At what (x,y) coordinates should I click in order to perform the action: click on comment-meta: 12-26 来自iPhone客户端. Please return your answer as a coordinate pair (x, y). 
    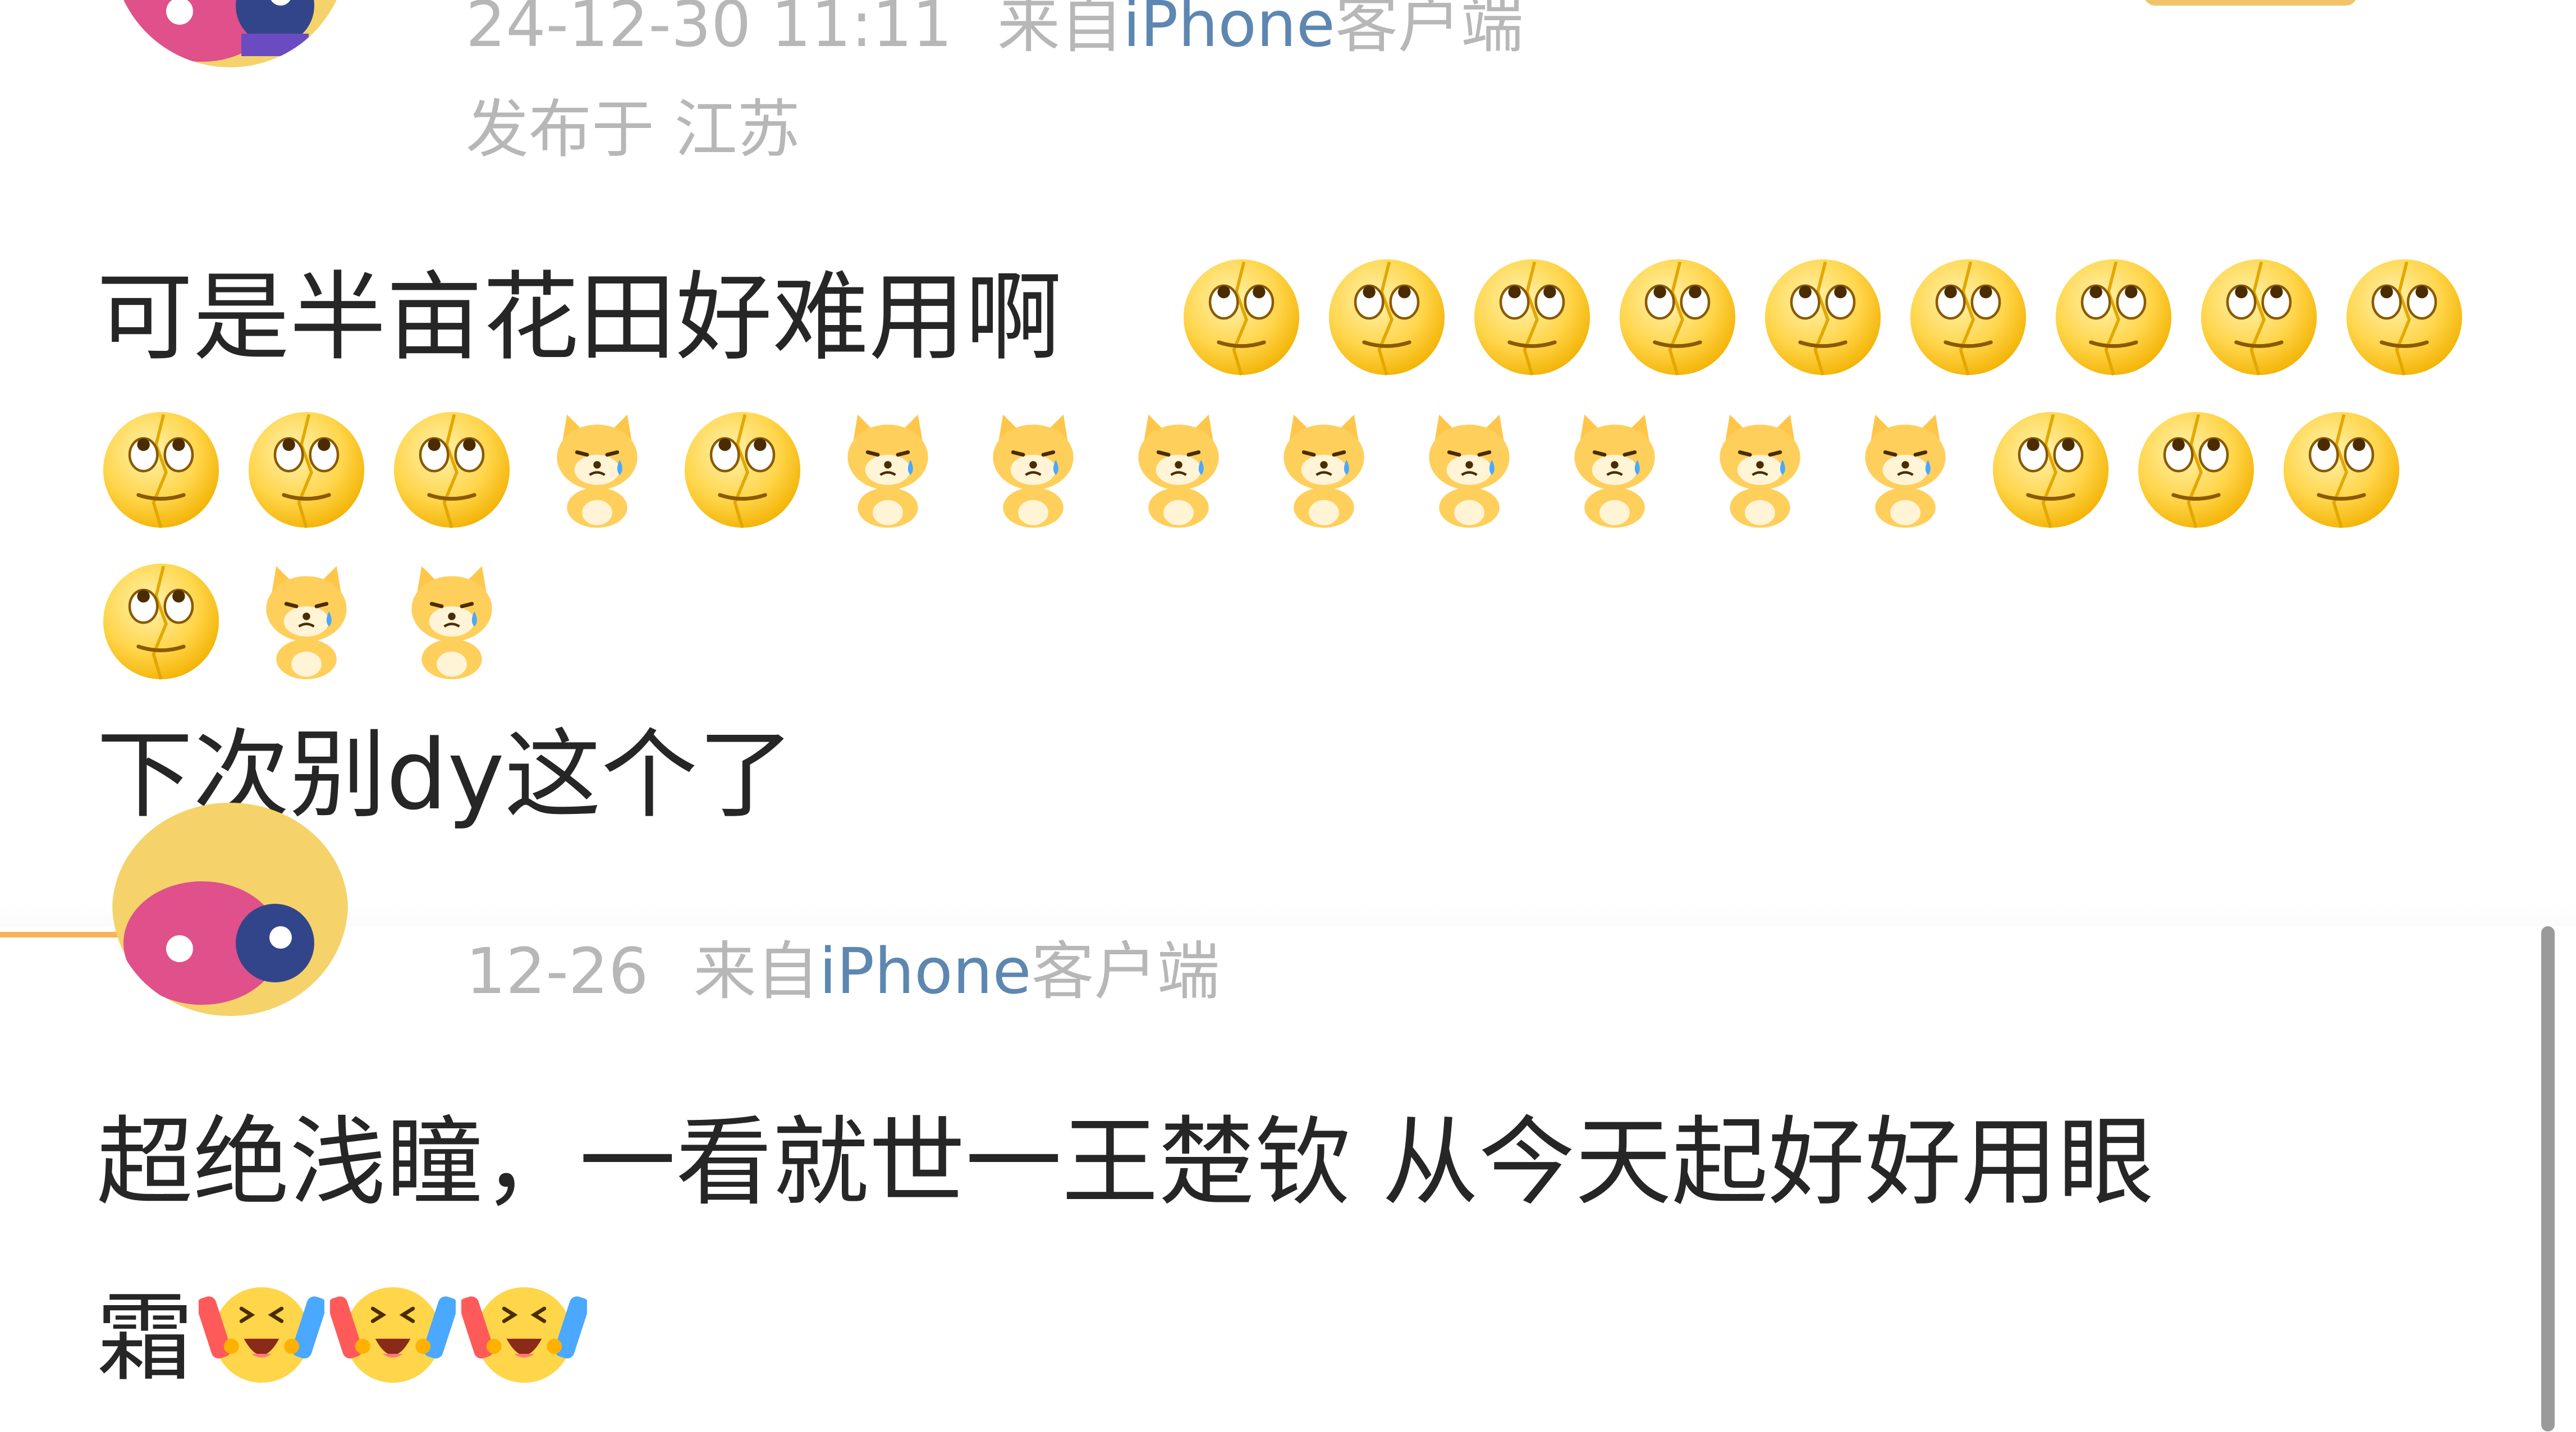
    Looking at the image, I should click on (843, 971).